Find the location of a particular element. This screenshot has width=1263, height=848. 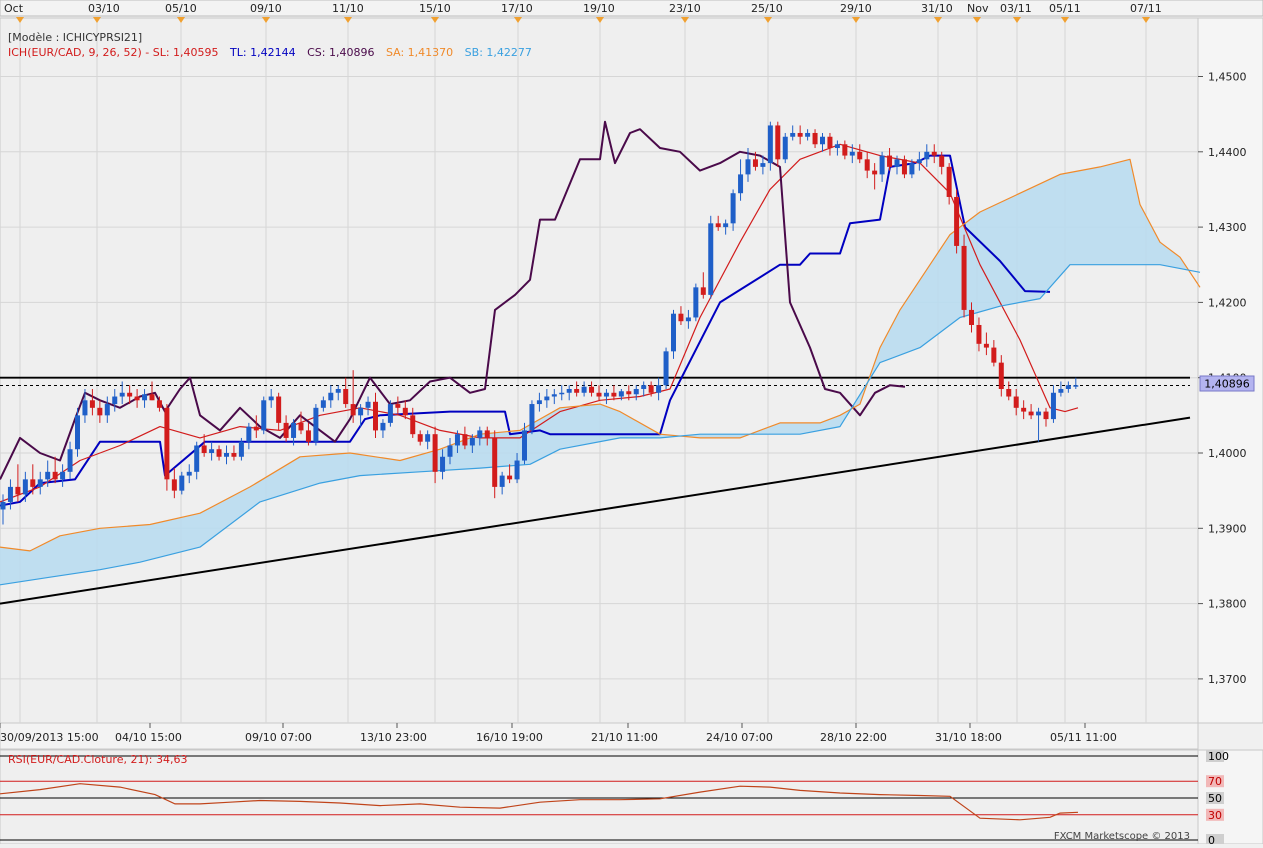

time-tick-label: 24/10 07:00 is located at coordinates (739, 737).